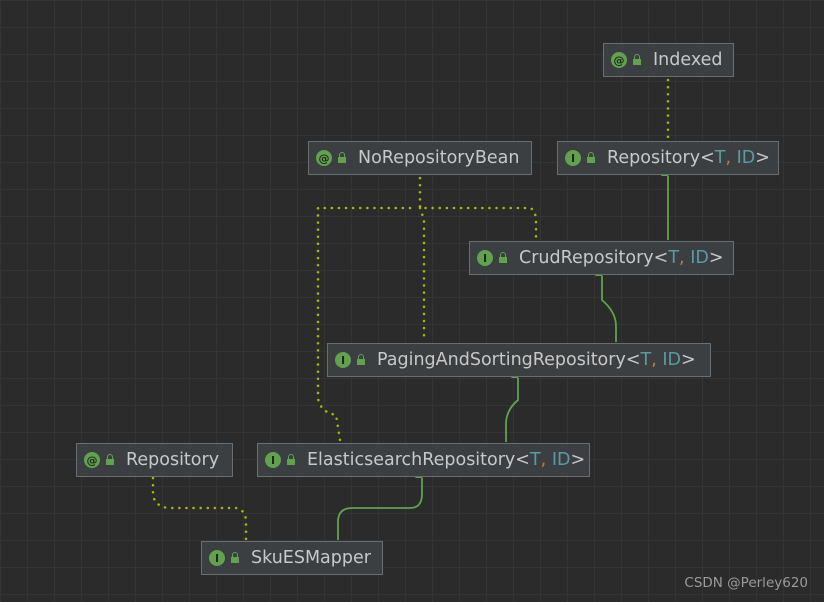 This screenshot has width=824, height=602. I want to click on node-crudrepository: I CrudRepository<T, ID>, so click(601, 258).